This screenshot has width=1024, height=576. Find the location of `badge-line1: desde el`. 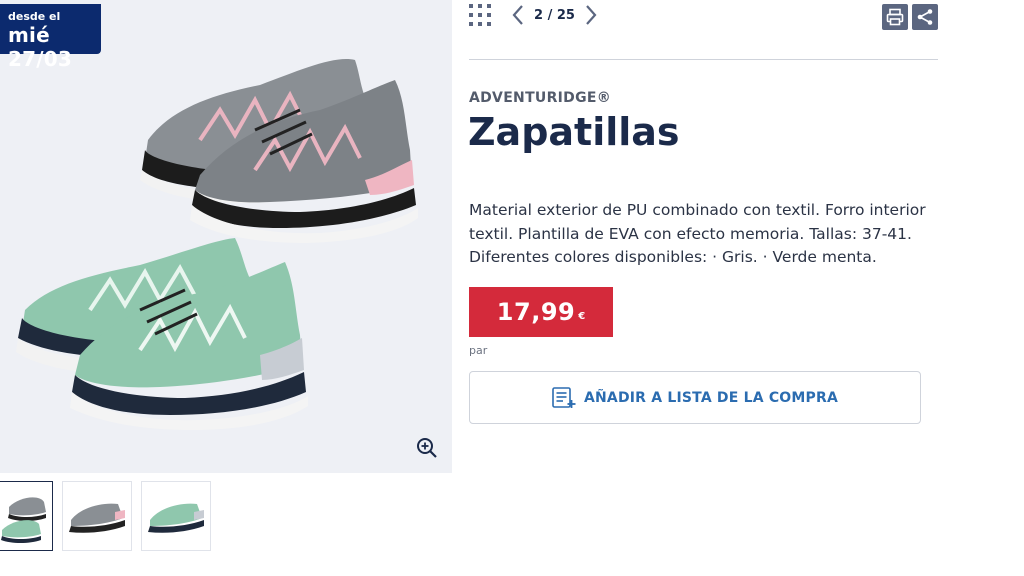

badge-line1: desde el is located at coordinates (34, 16).